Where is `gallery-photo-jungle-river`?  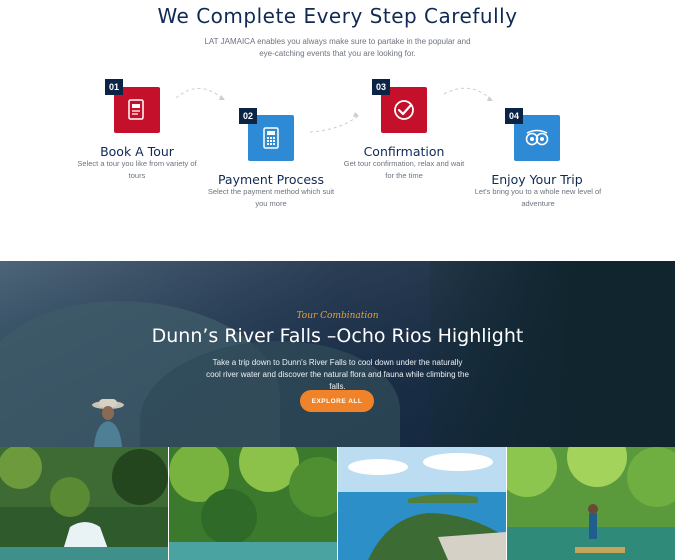
gallery-photo-jungle-river is located at coordinates (253, 503).